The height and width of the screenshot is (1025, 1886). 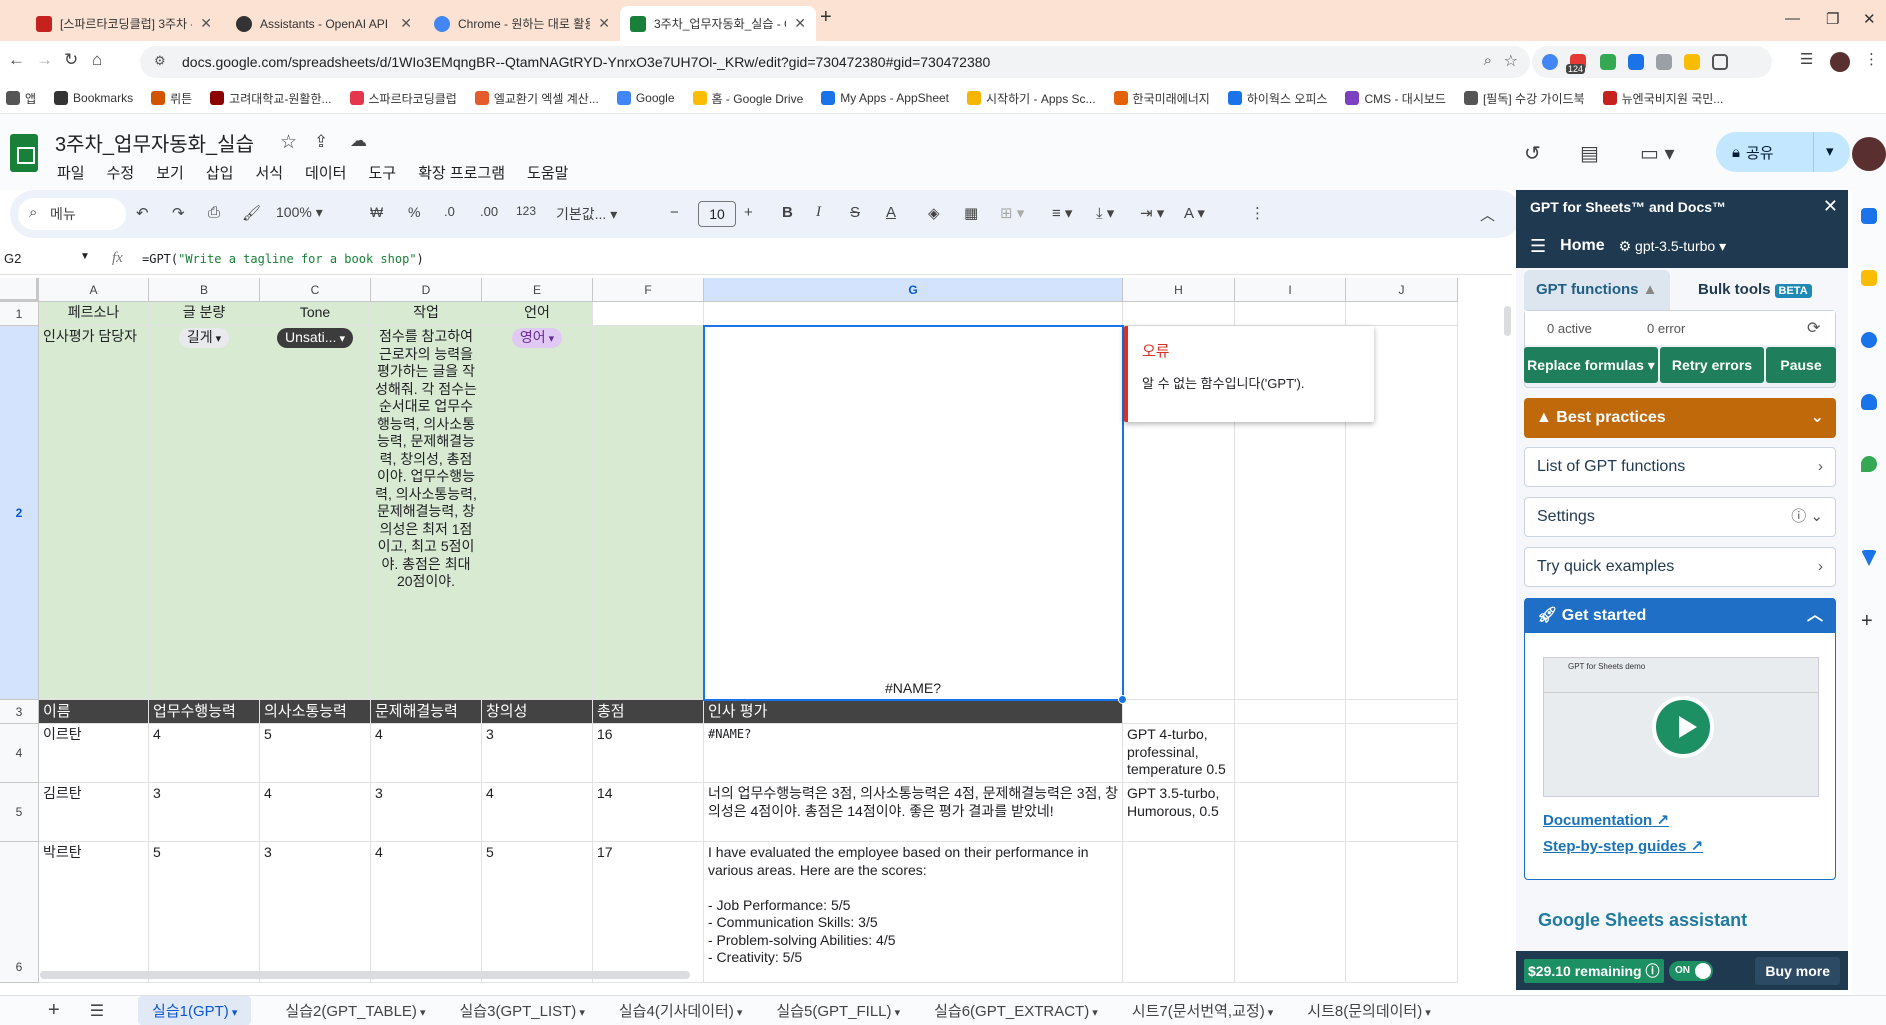 I want to click on score-cell: 17, so click(x=648, y=912).